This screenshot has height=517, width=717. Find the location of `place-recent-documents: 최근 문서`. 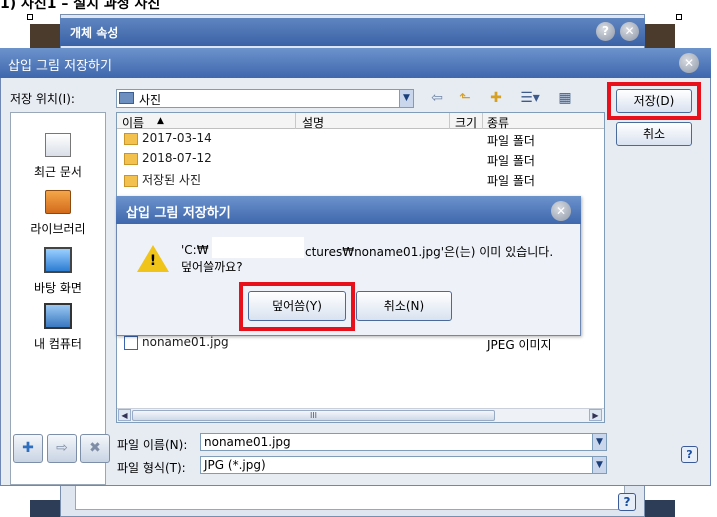

place-recent-documents: 최근 문서 is located at coordinates (58, 156).